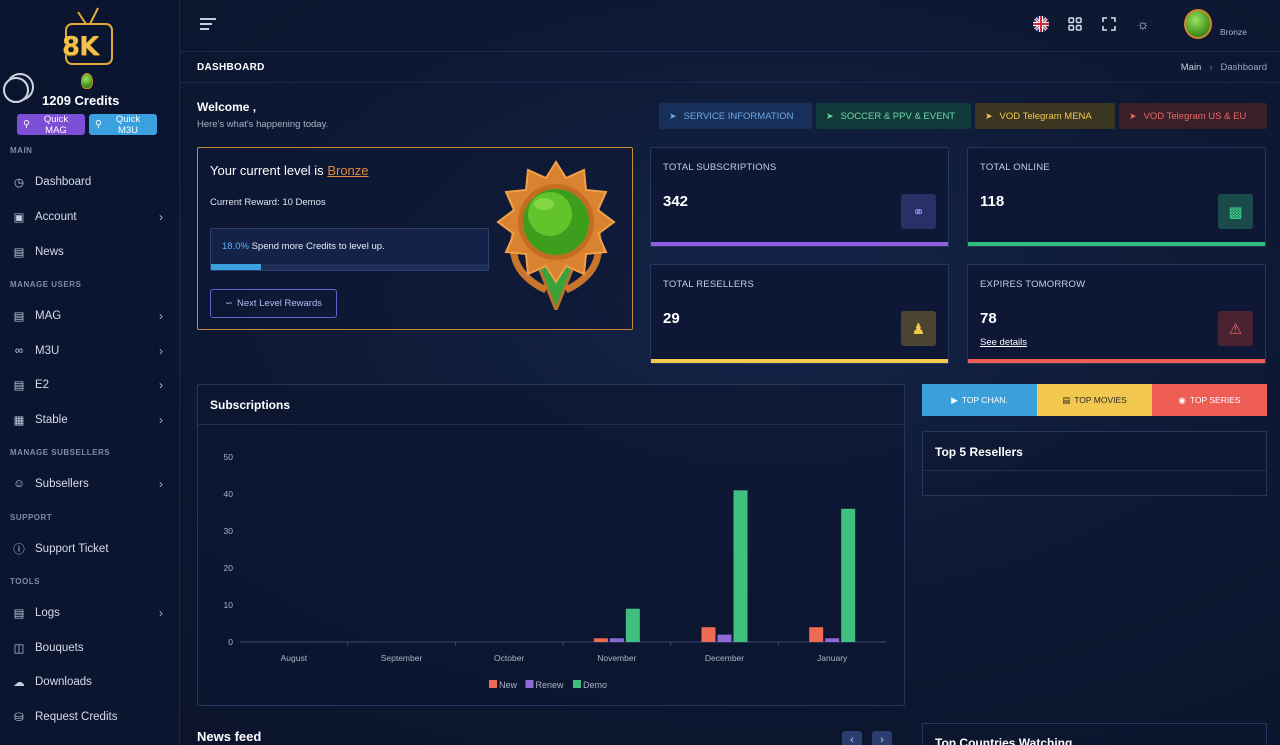  I want to click on stat-value: 29, so click(671, 318).